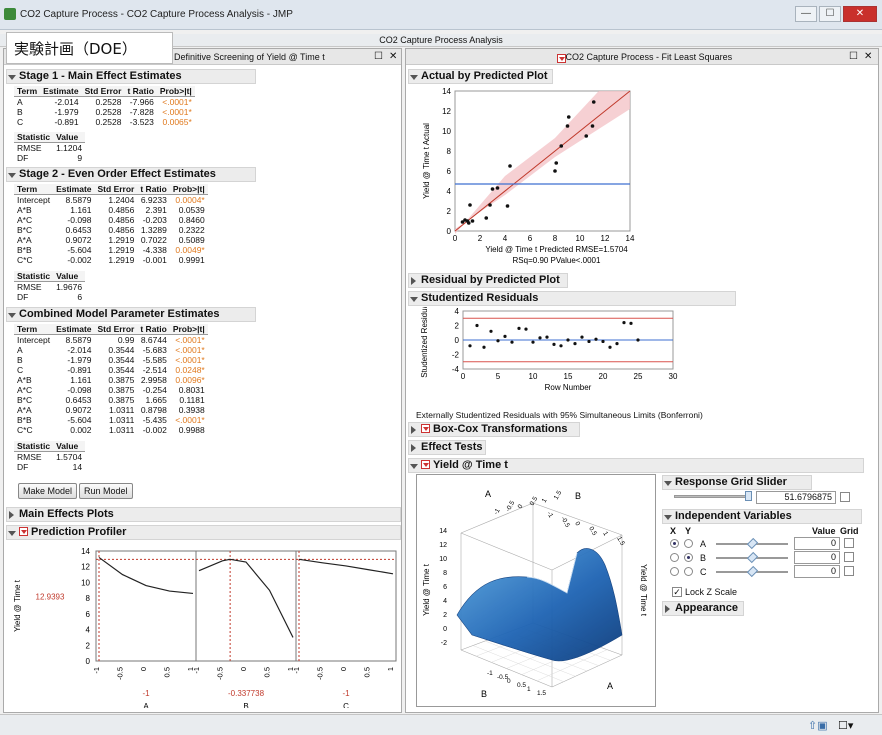 This screenshot has height=735, width=882. Describe the element at coordinates (558, 495) in the screenshot. I see `x-tick-label-top: 1.5` at that location.